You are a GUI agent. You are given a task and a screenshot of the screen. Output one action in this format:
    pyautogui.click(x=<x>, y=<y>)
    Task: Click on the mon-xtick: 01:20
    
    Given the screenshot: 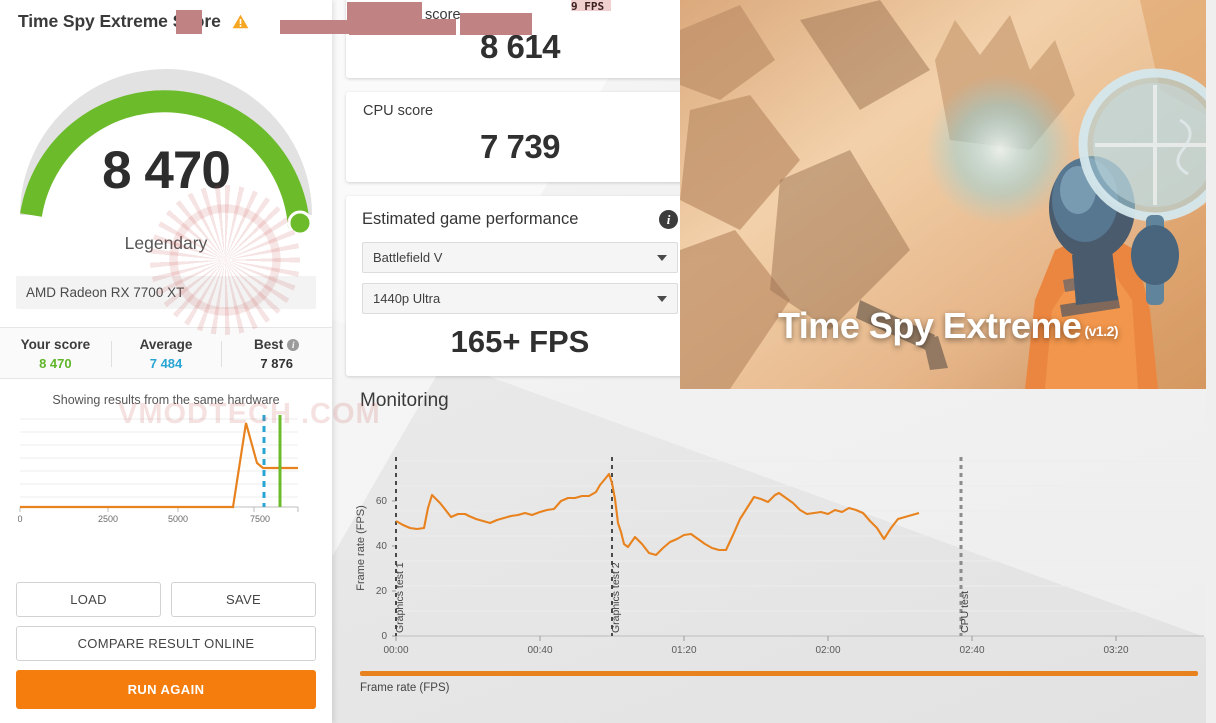 What is the action you would take?
    pyautogui.click(x=683, y=650)
    